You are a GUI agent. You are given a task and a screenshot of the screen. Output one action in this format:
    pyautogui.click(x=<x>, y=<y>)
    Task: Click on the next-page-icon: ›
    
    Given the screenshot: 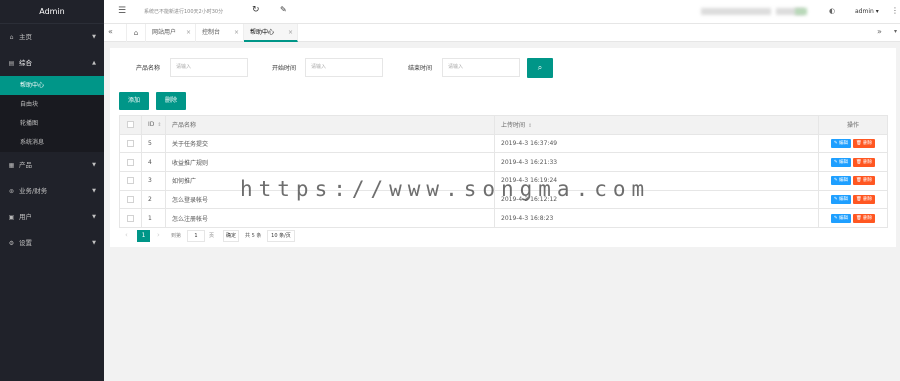 What is the action you would take?
    pyautogui.click(x=158, y=235)
    